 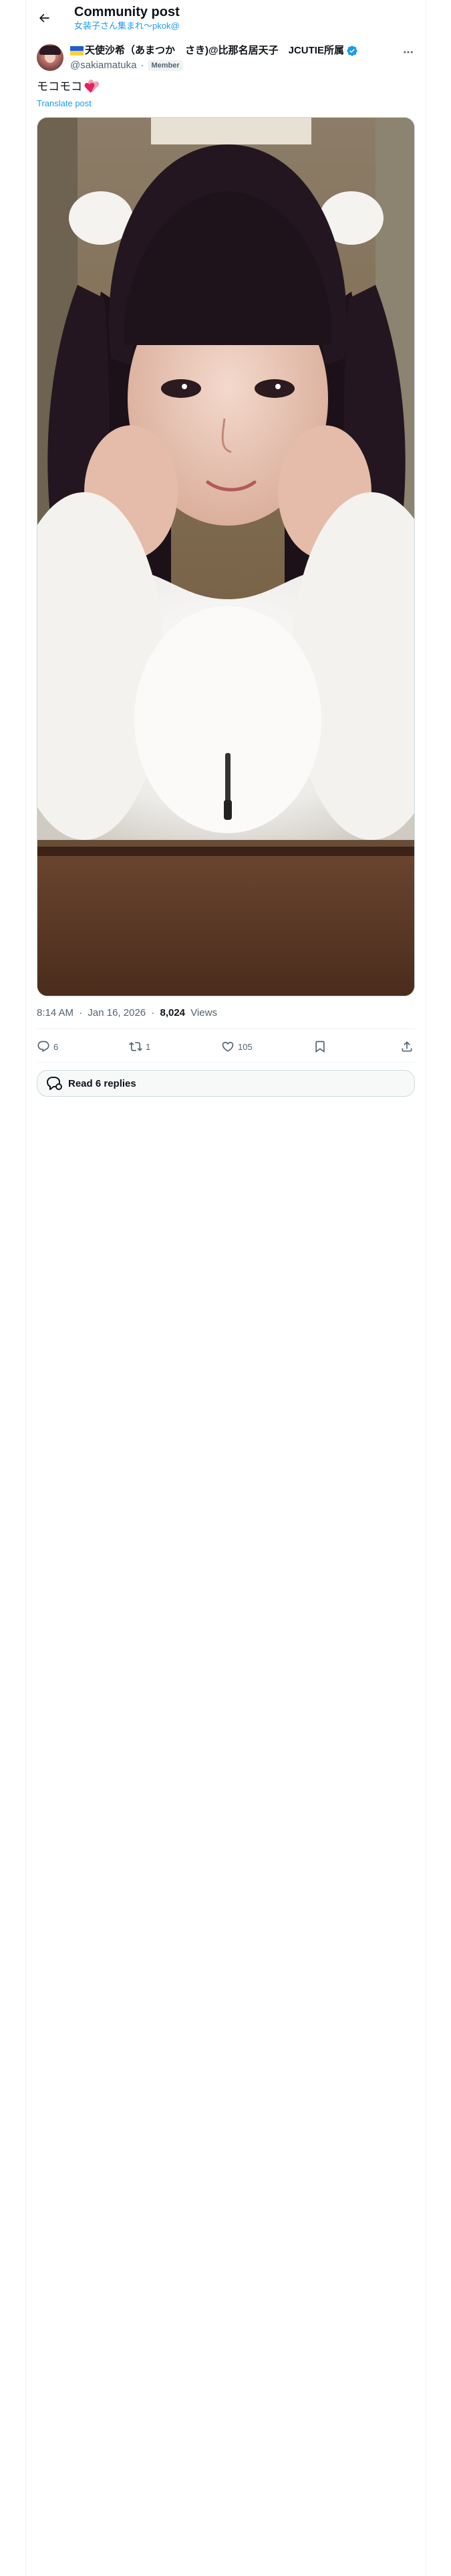 What do you see at coordinates (127, 26) in the screenshot?
I see `community-link: 女装子さん集まれ〜pkok@` at bounding box center [127, 26].